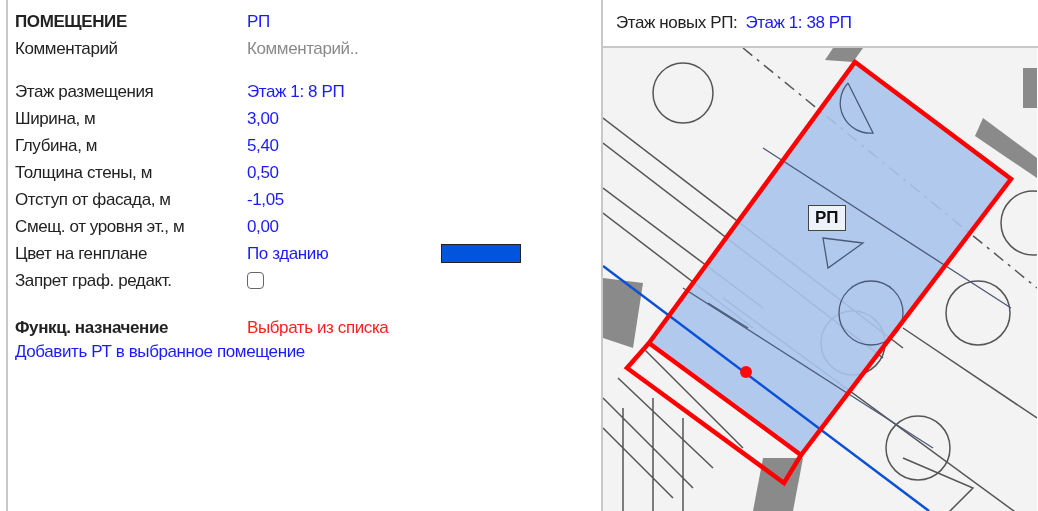  What do you see at coordinates (263, 118) in the screenshot?
I see `property-value: 3,00` at bounding box center [263, 118].